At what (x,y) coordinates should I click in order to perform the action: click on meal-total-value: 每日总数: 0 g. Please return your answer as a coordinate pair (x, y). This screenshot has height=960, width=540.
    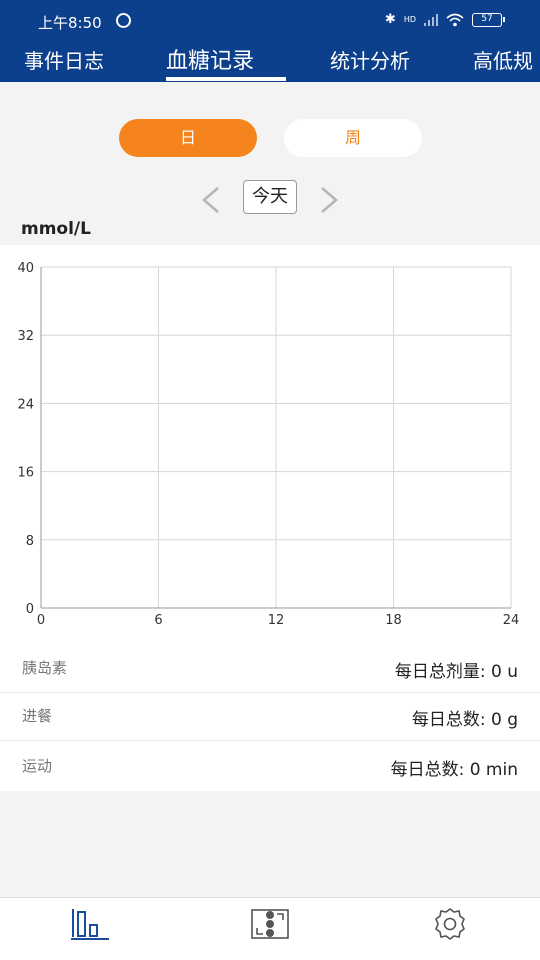
    Looking at the image, I should click on (464, 720).